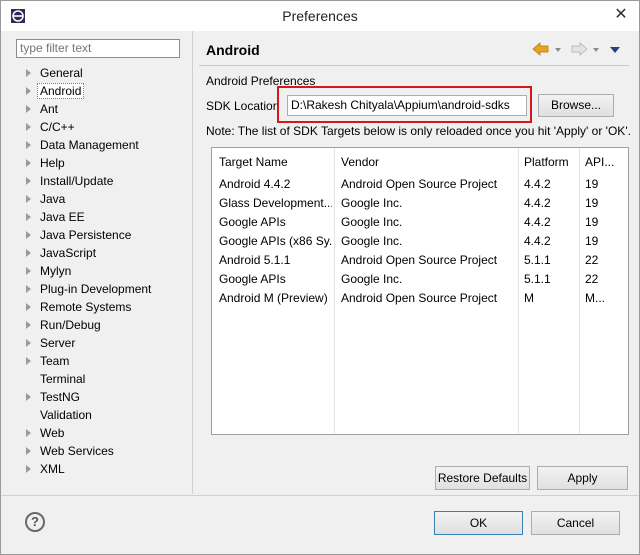 The height and width of the screenshot is (555, 640). Describe the element at coordinates (320, 495) in the screenshot. I see `footer-divider` at that location.